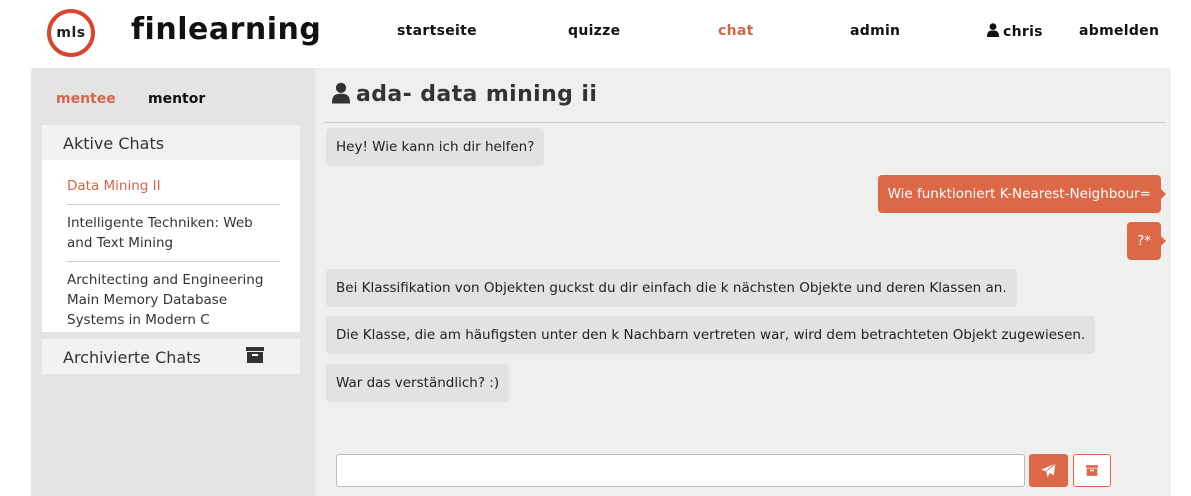 Image resolution: width=1191 pixels, height=496 pixels. I want to click on message-incoming: Hey! Wie kann ich dir helfen?, so click(435, 147).